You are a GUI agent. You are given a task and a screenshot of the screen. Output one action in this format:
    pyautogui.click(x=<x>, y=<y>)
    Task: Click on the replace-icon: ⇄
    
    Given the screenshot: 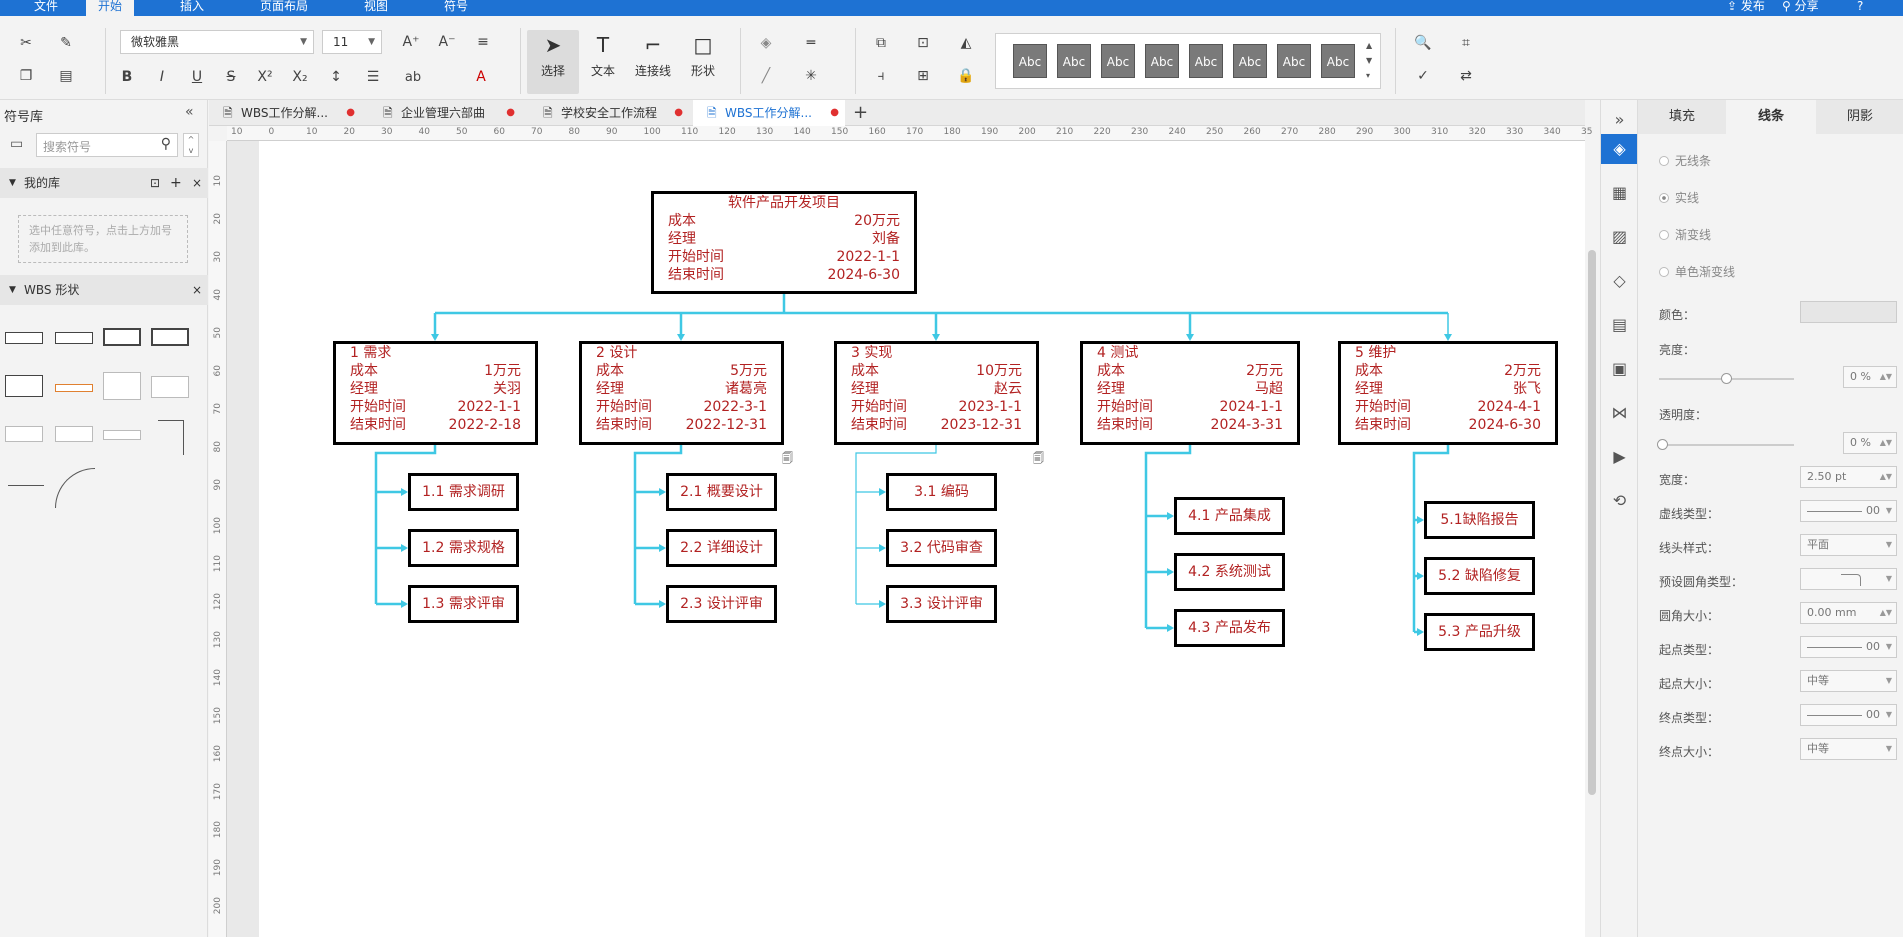 What is the action you would take?
    pyautogui.click(x=1466, y=76)
    